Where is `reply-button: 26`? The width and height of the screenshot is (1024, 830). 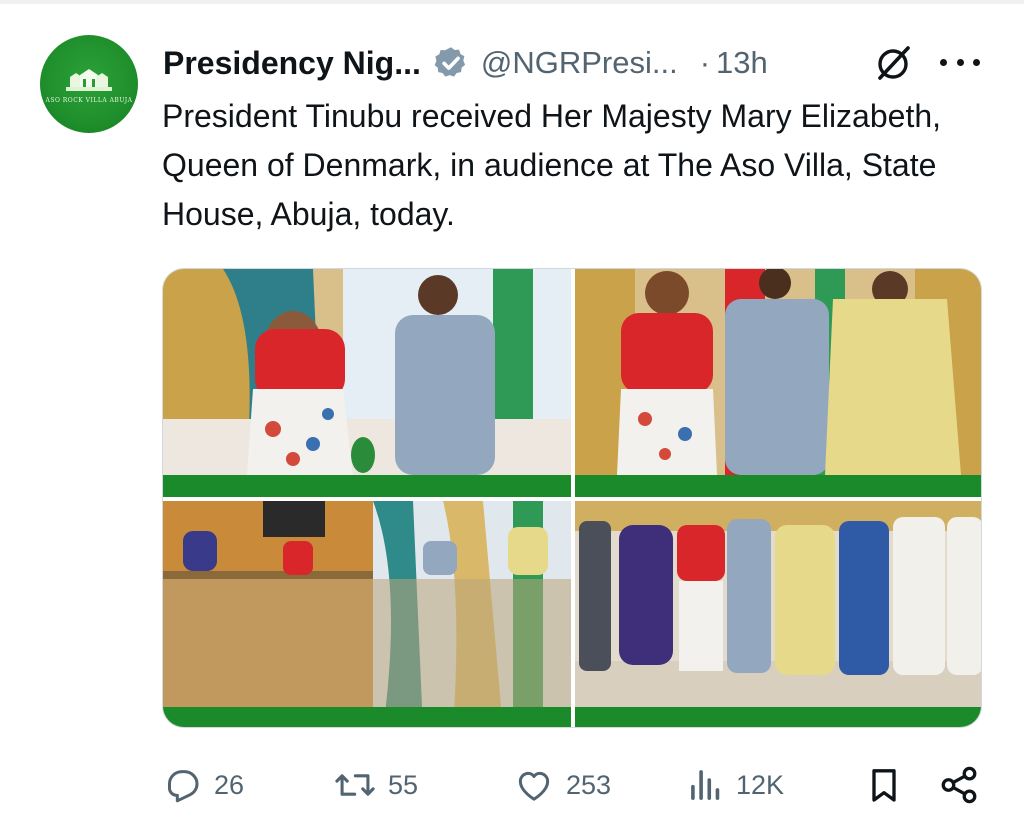
reply-button: 26 is located at coordinates (203, 785).